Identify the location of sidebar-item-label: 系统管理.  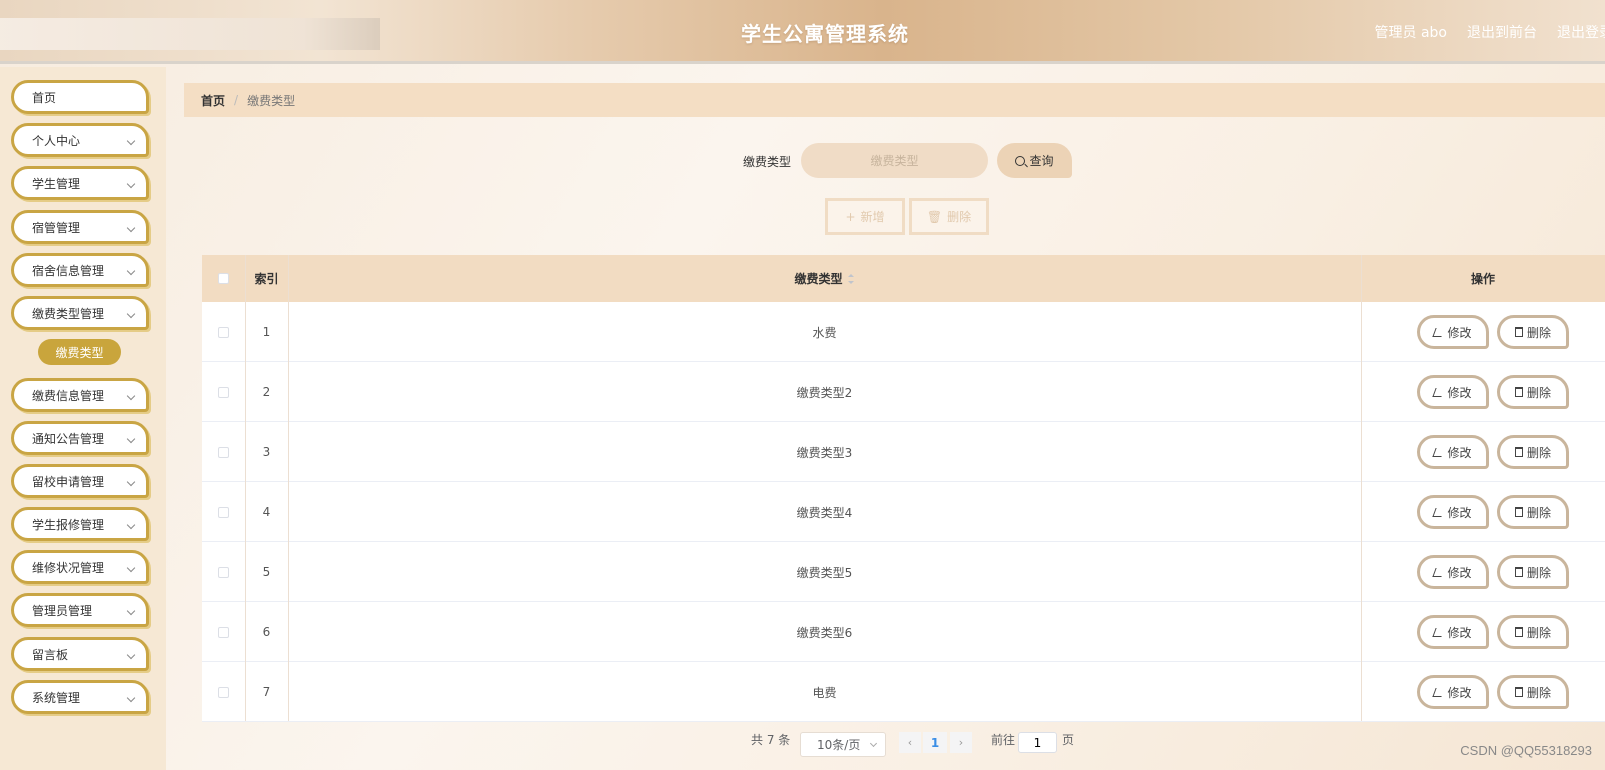
(56, 697).